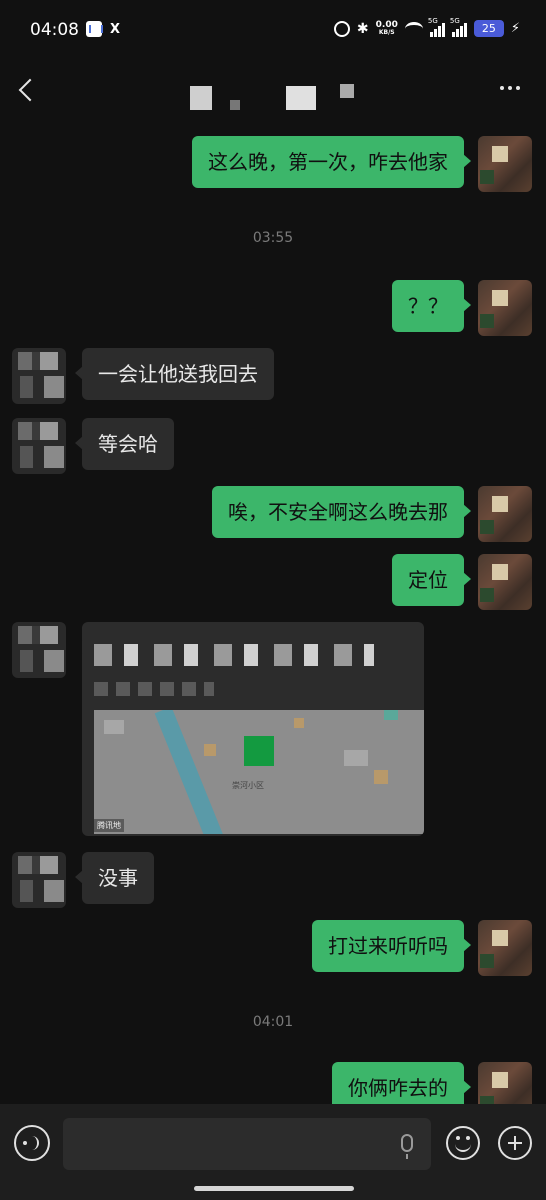  Describe the element at coordinates (413, 28) in the screenshot. I see `wifi-icon` at that location.